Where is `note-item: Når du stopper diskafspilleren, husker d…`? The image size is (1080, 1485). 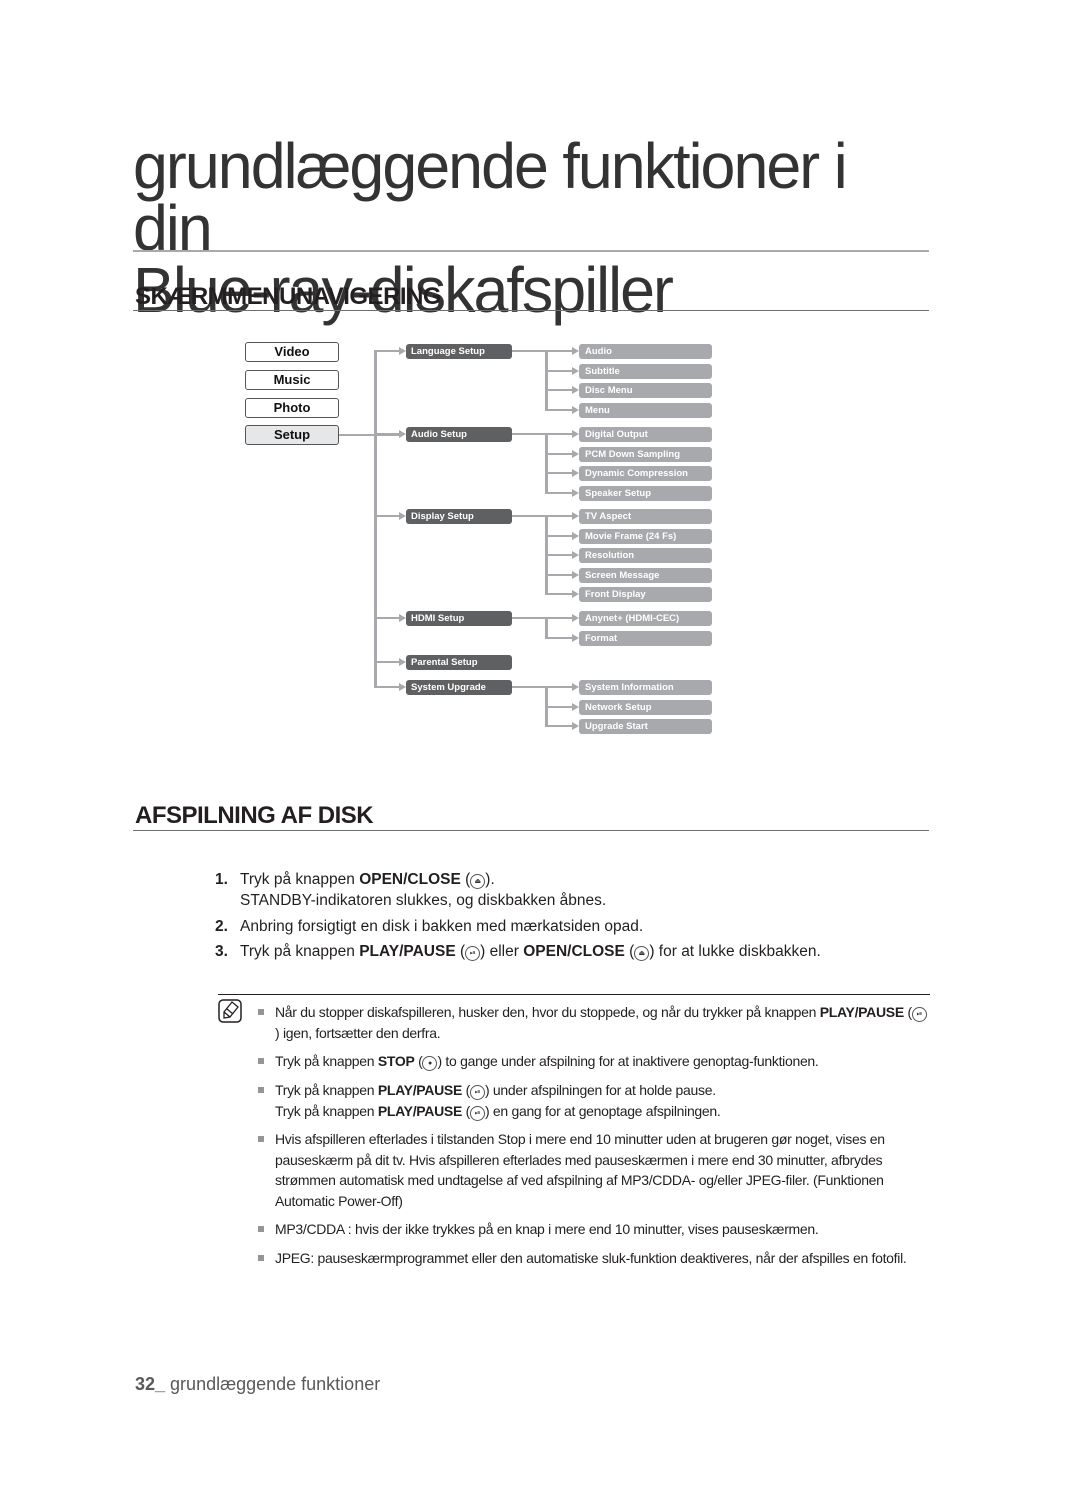 note-item: Når du stopper diskafspilleren, husker d… is located at coordinates (593, 1022).